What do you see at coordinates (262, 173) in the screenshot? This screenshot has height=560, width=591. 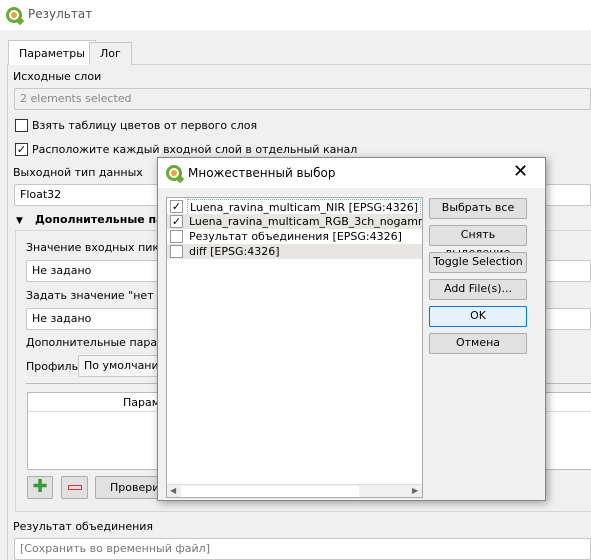 I see `dialog-title: Множественный выбор` at bounding box center [262, 173].